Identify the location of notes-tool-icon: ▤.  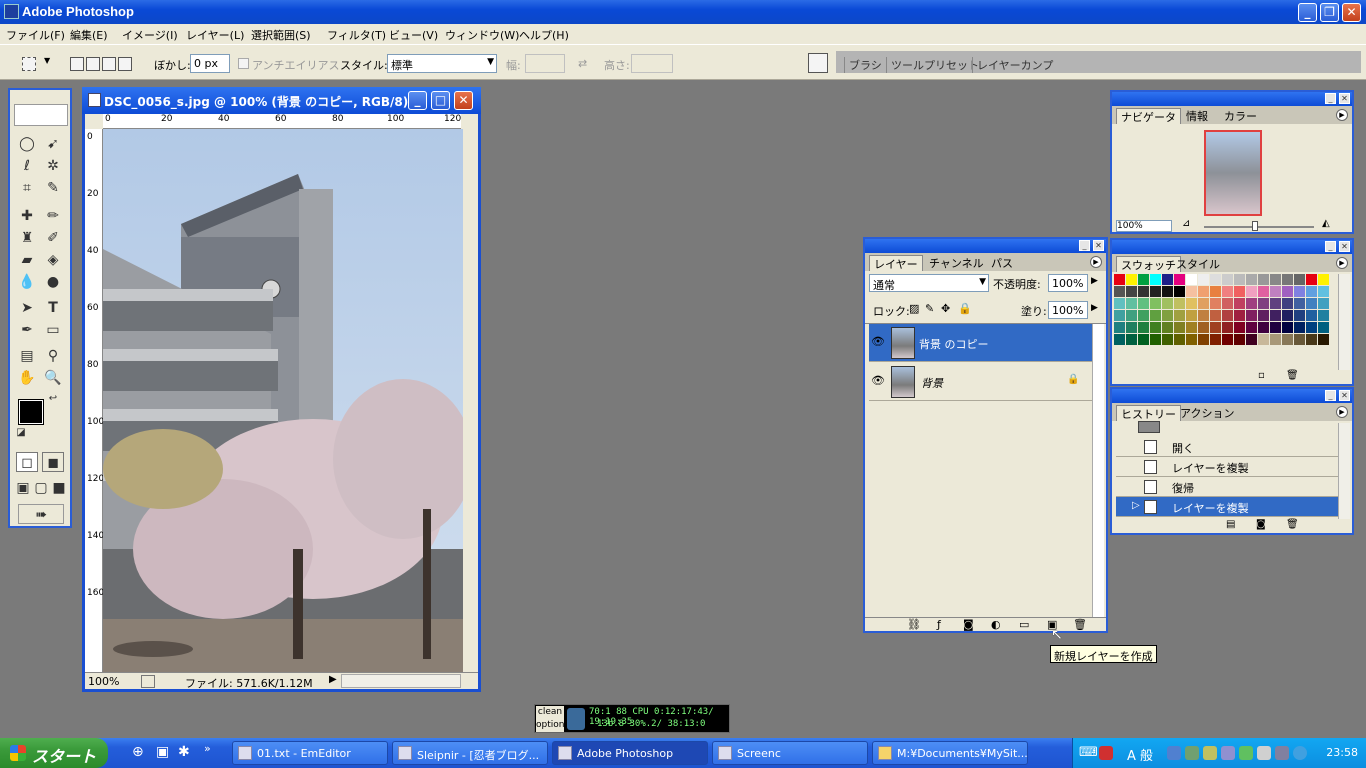
(27, 356).